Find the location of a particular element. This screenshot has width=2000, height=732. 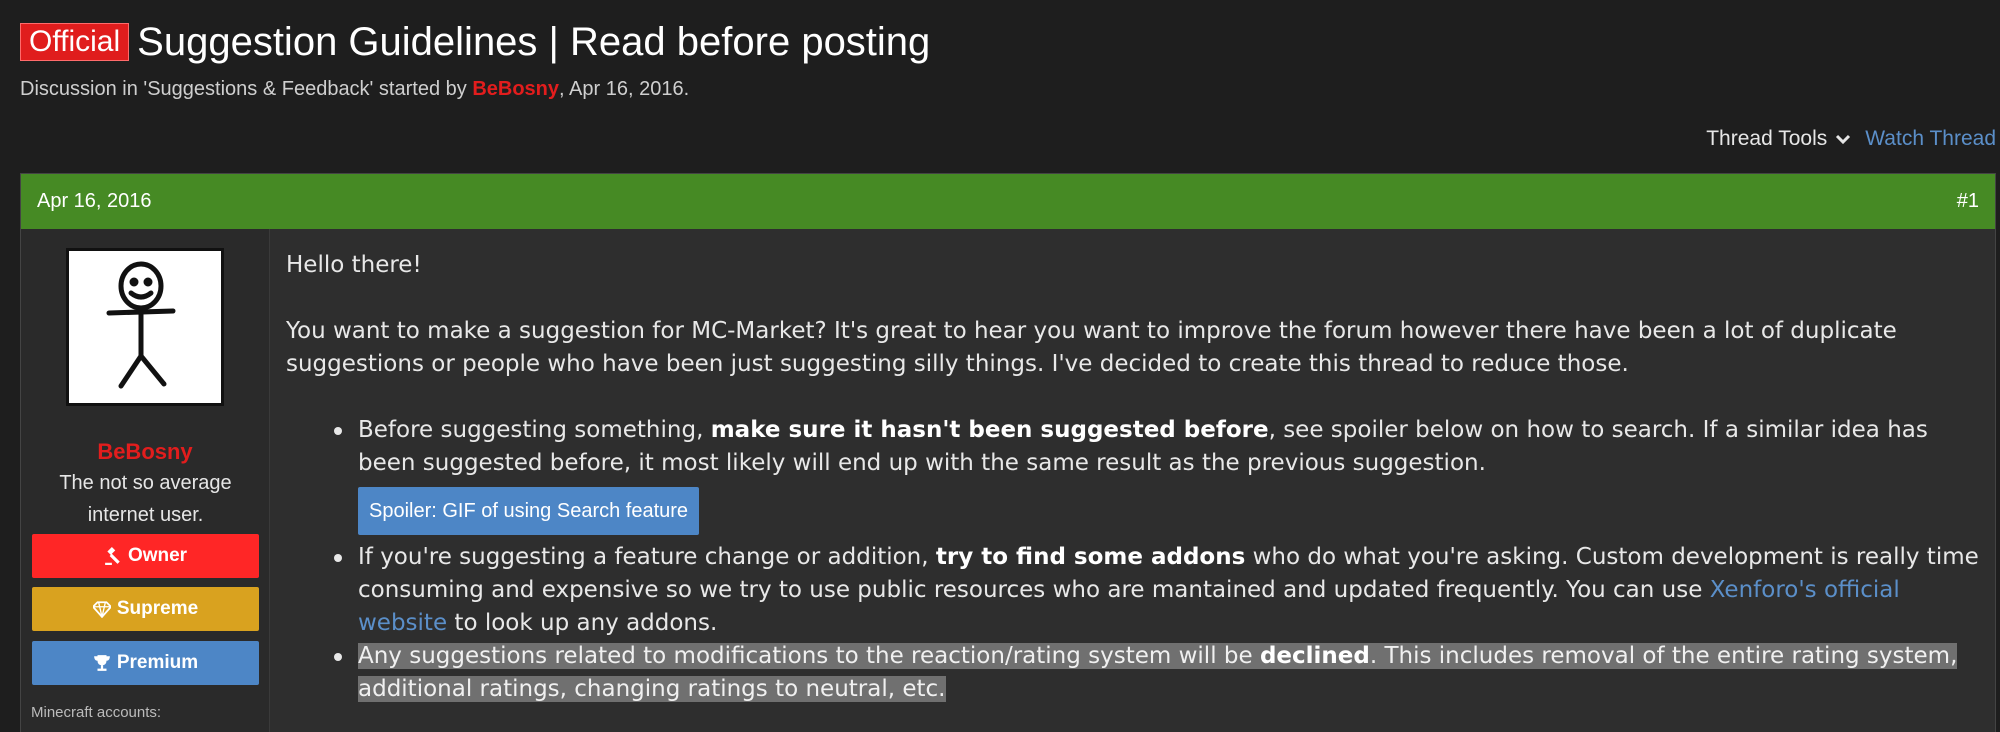

bullet3-bold: declined is located at coordinates (1314, 656).